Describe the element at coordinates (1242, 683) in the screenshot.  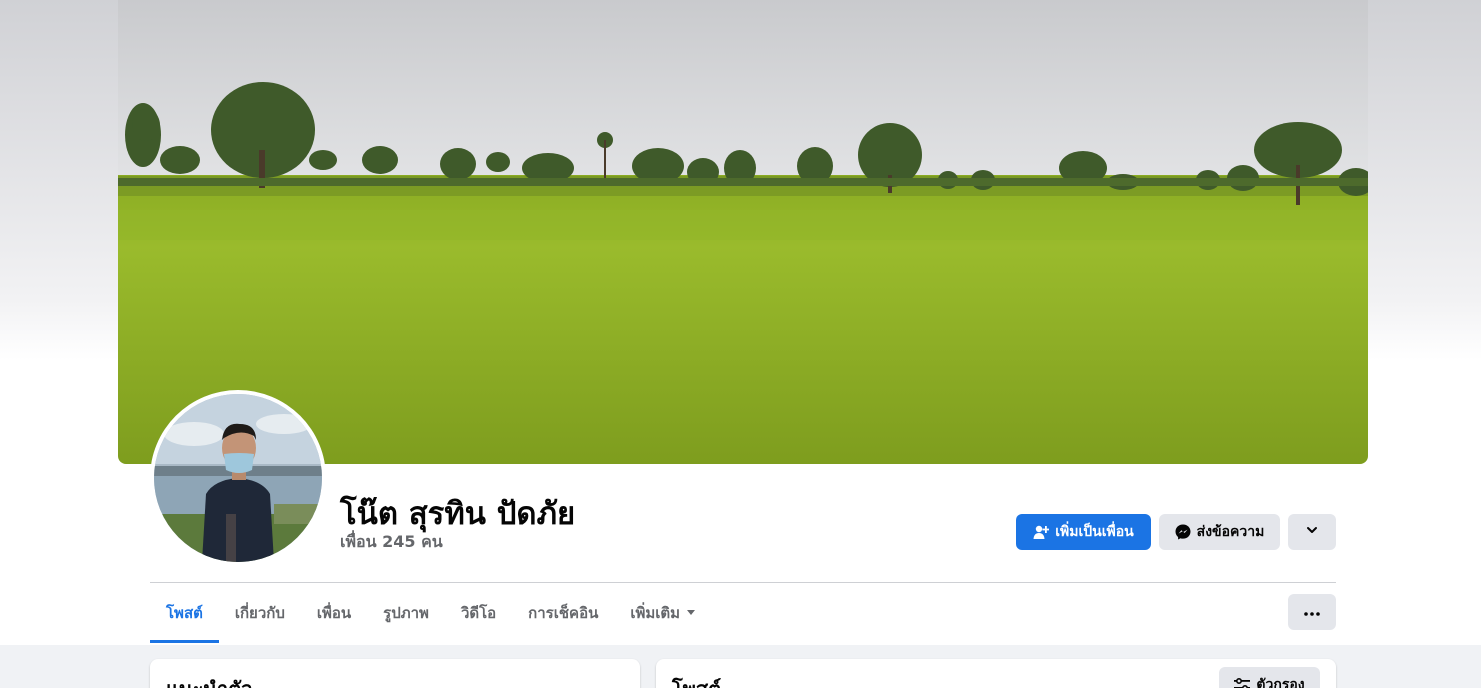
I see `filter-icon` at that location.